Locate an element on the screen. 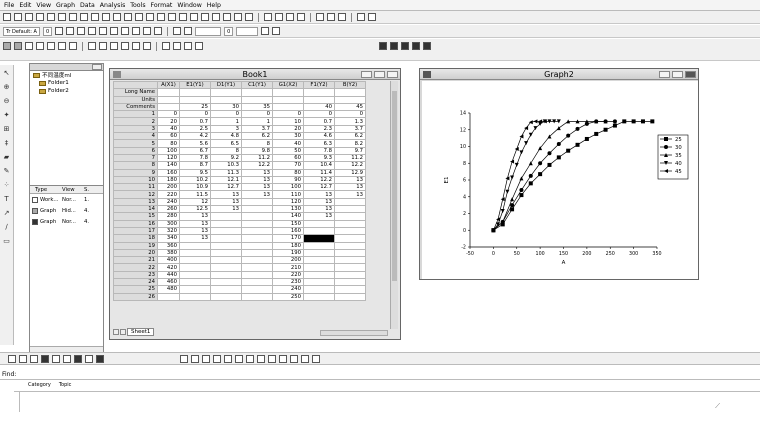 Image resolution: width=760 pixels, height=425 pixels. cell: 130 is located at coordinates (288, 209).